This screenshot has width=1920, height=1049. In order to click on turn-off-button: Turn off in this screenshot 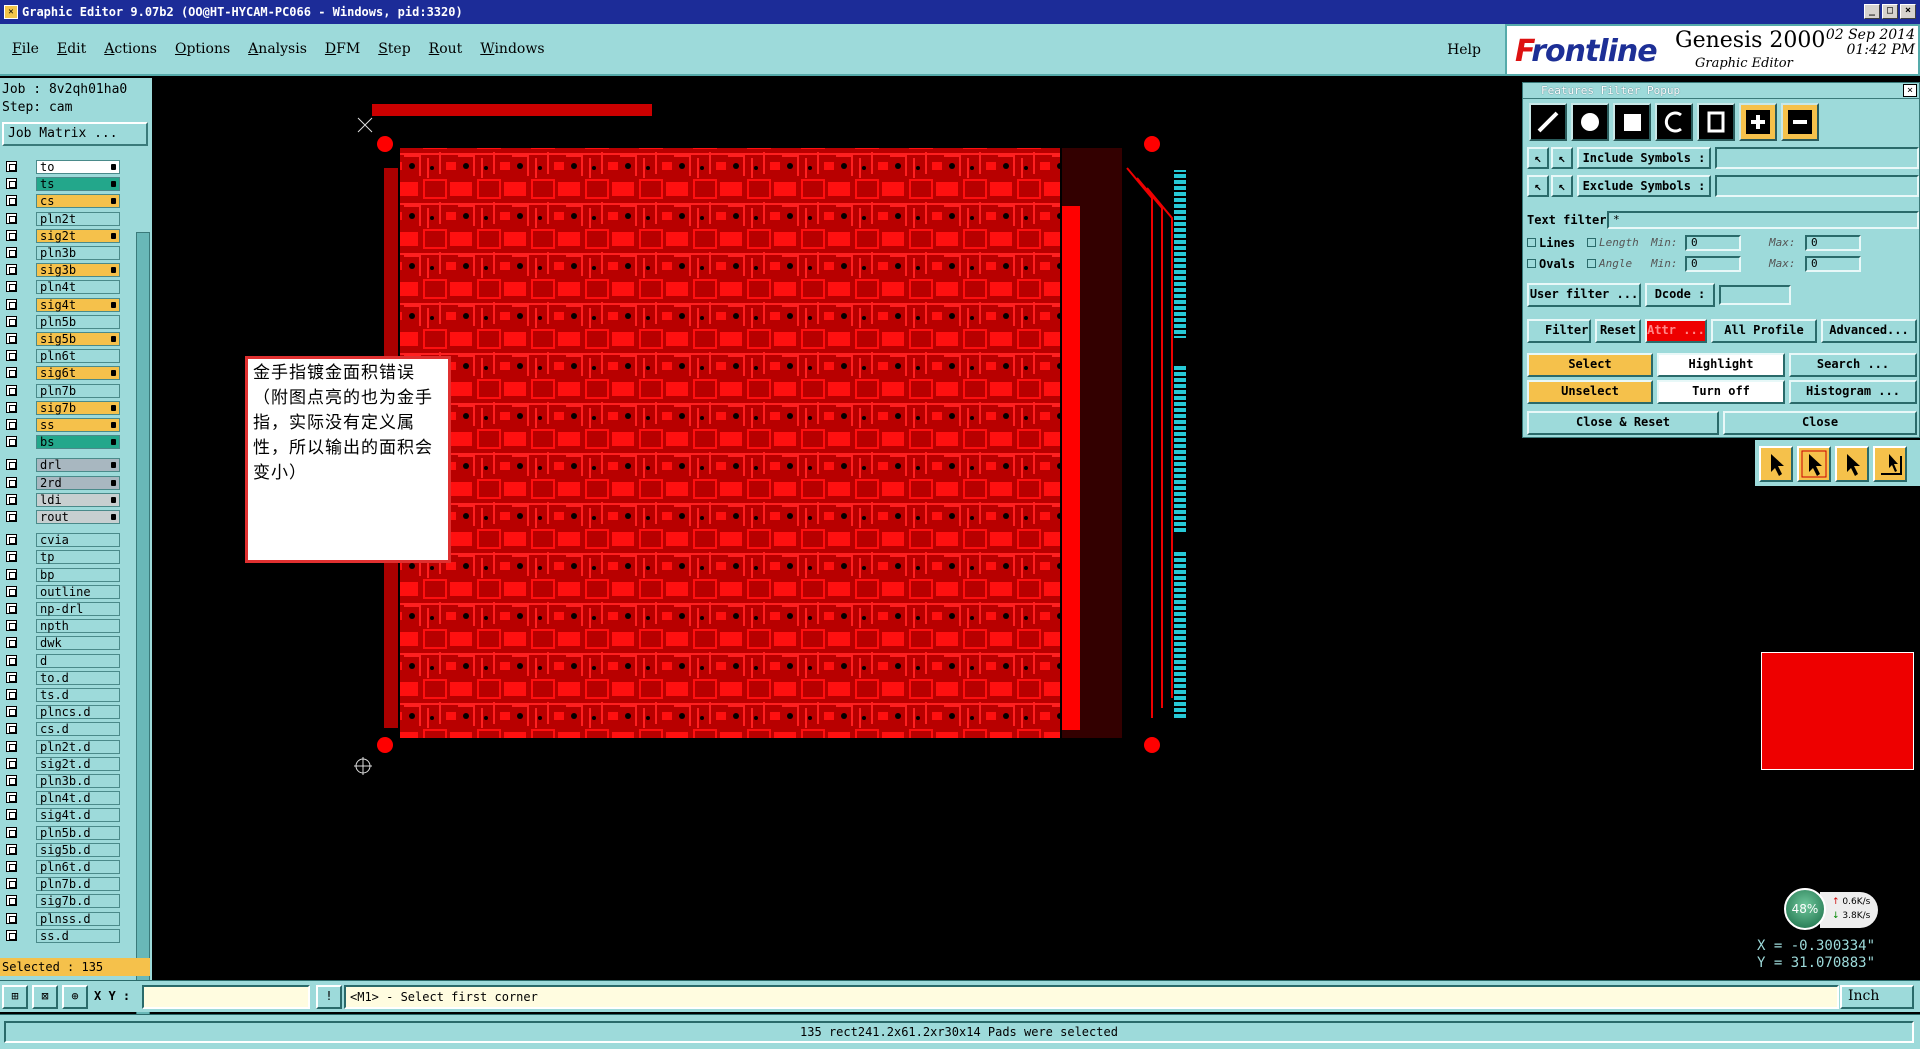, I will do `click(1721, 392)`.